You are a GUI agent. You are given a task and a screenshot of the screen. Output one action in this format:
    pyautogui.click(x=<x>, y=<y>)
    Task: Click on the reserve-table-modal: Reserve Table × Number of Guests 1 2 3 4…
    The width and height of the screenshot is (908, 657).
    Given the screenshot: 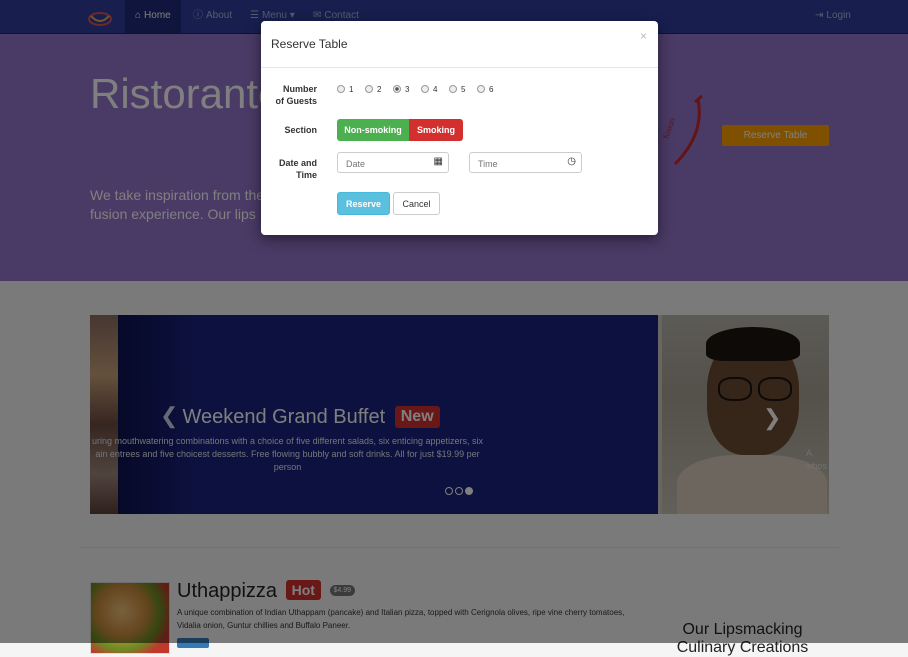 What is the action you would take?
    pyautogui.click(x=459, y=128)
    